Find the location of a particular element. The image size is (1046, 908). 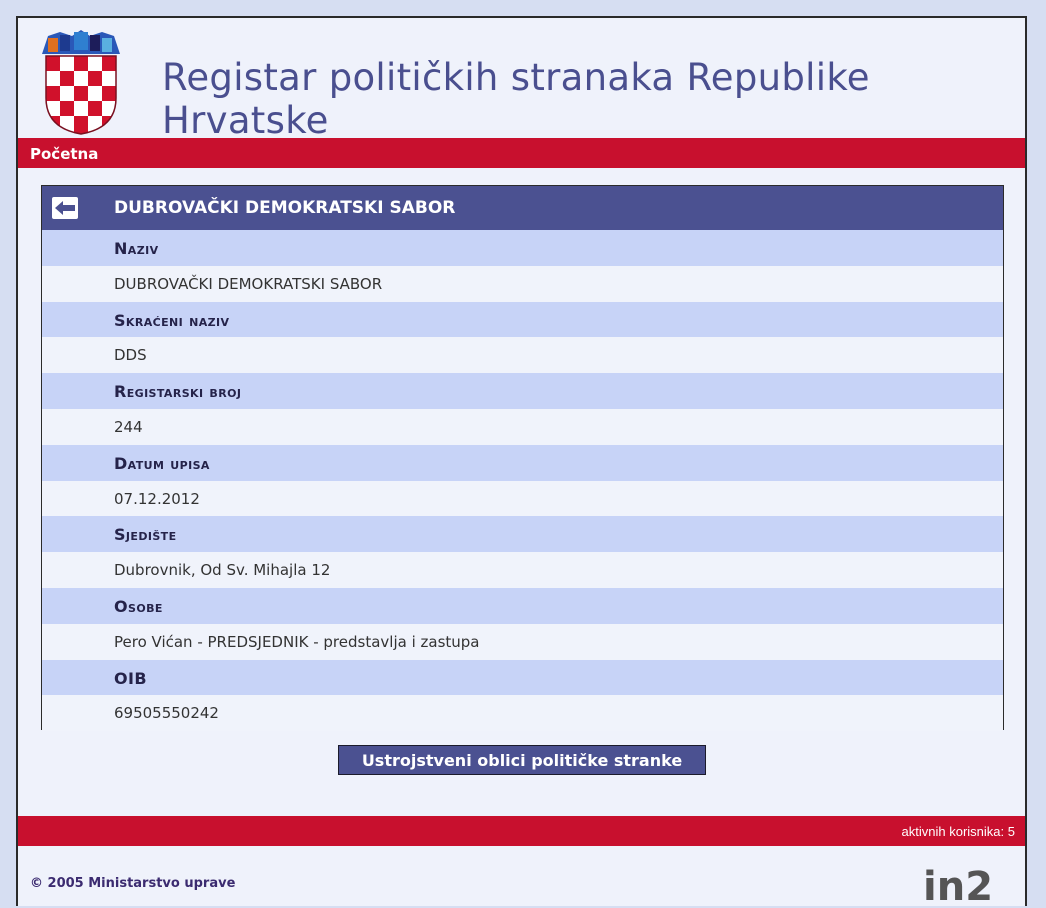

field-label-row: Registarski broj is located at coordinates (522, 391).